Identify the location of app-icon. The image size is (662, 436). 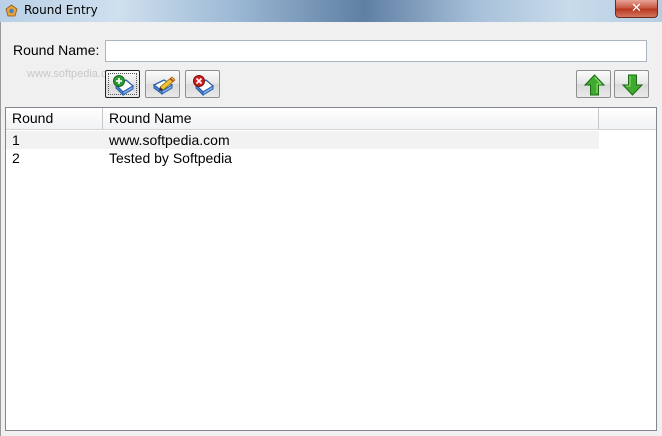
(11, 10).